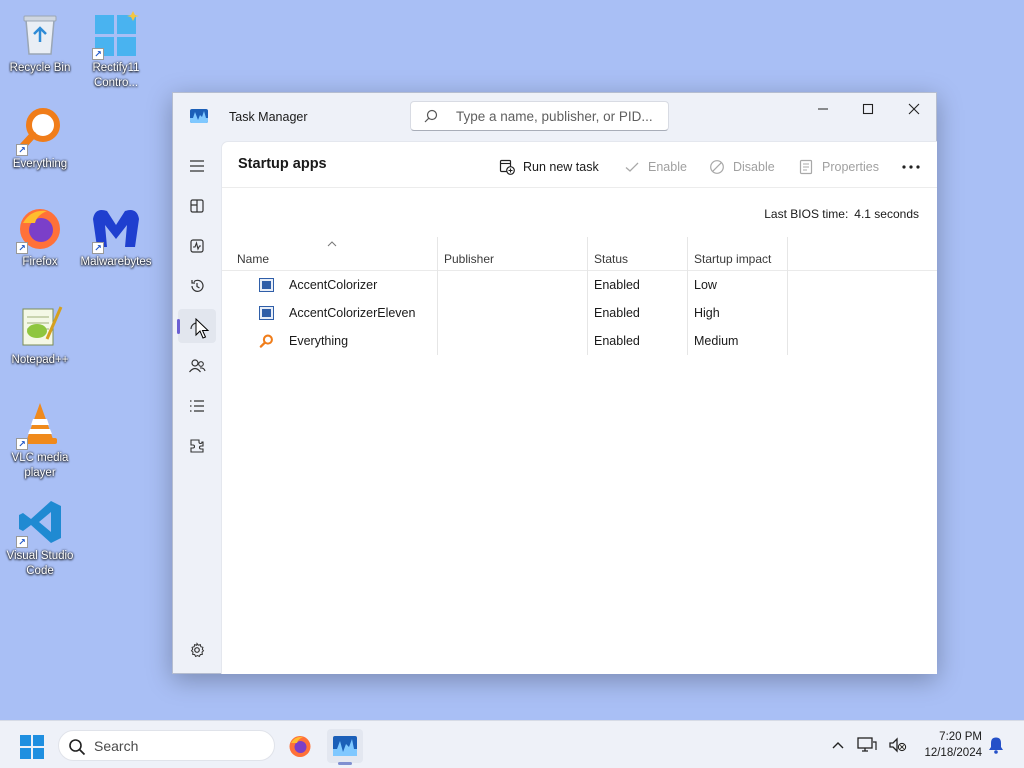  I want to click on gear-icon, so click(197, 650).